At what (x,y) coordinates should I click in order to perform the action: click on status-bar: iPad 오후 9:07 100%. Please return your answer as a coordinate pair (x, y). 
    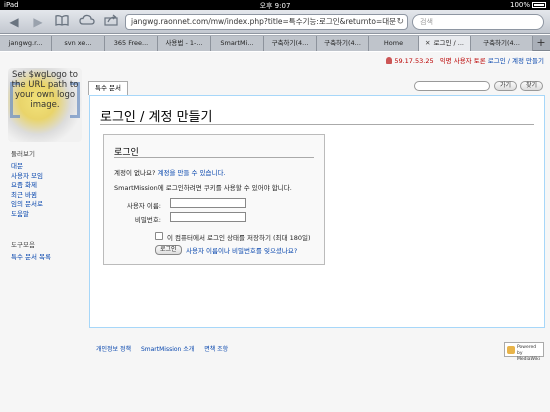
    Looking at the image, I should click on (275, 5).